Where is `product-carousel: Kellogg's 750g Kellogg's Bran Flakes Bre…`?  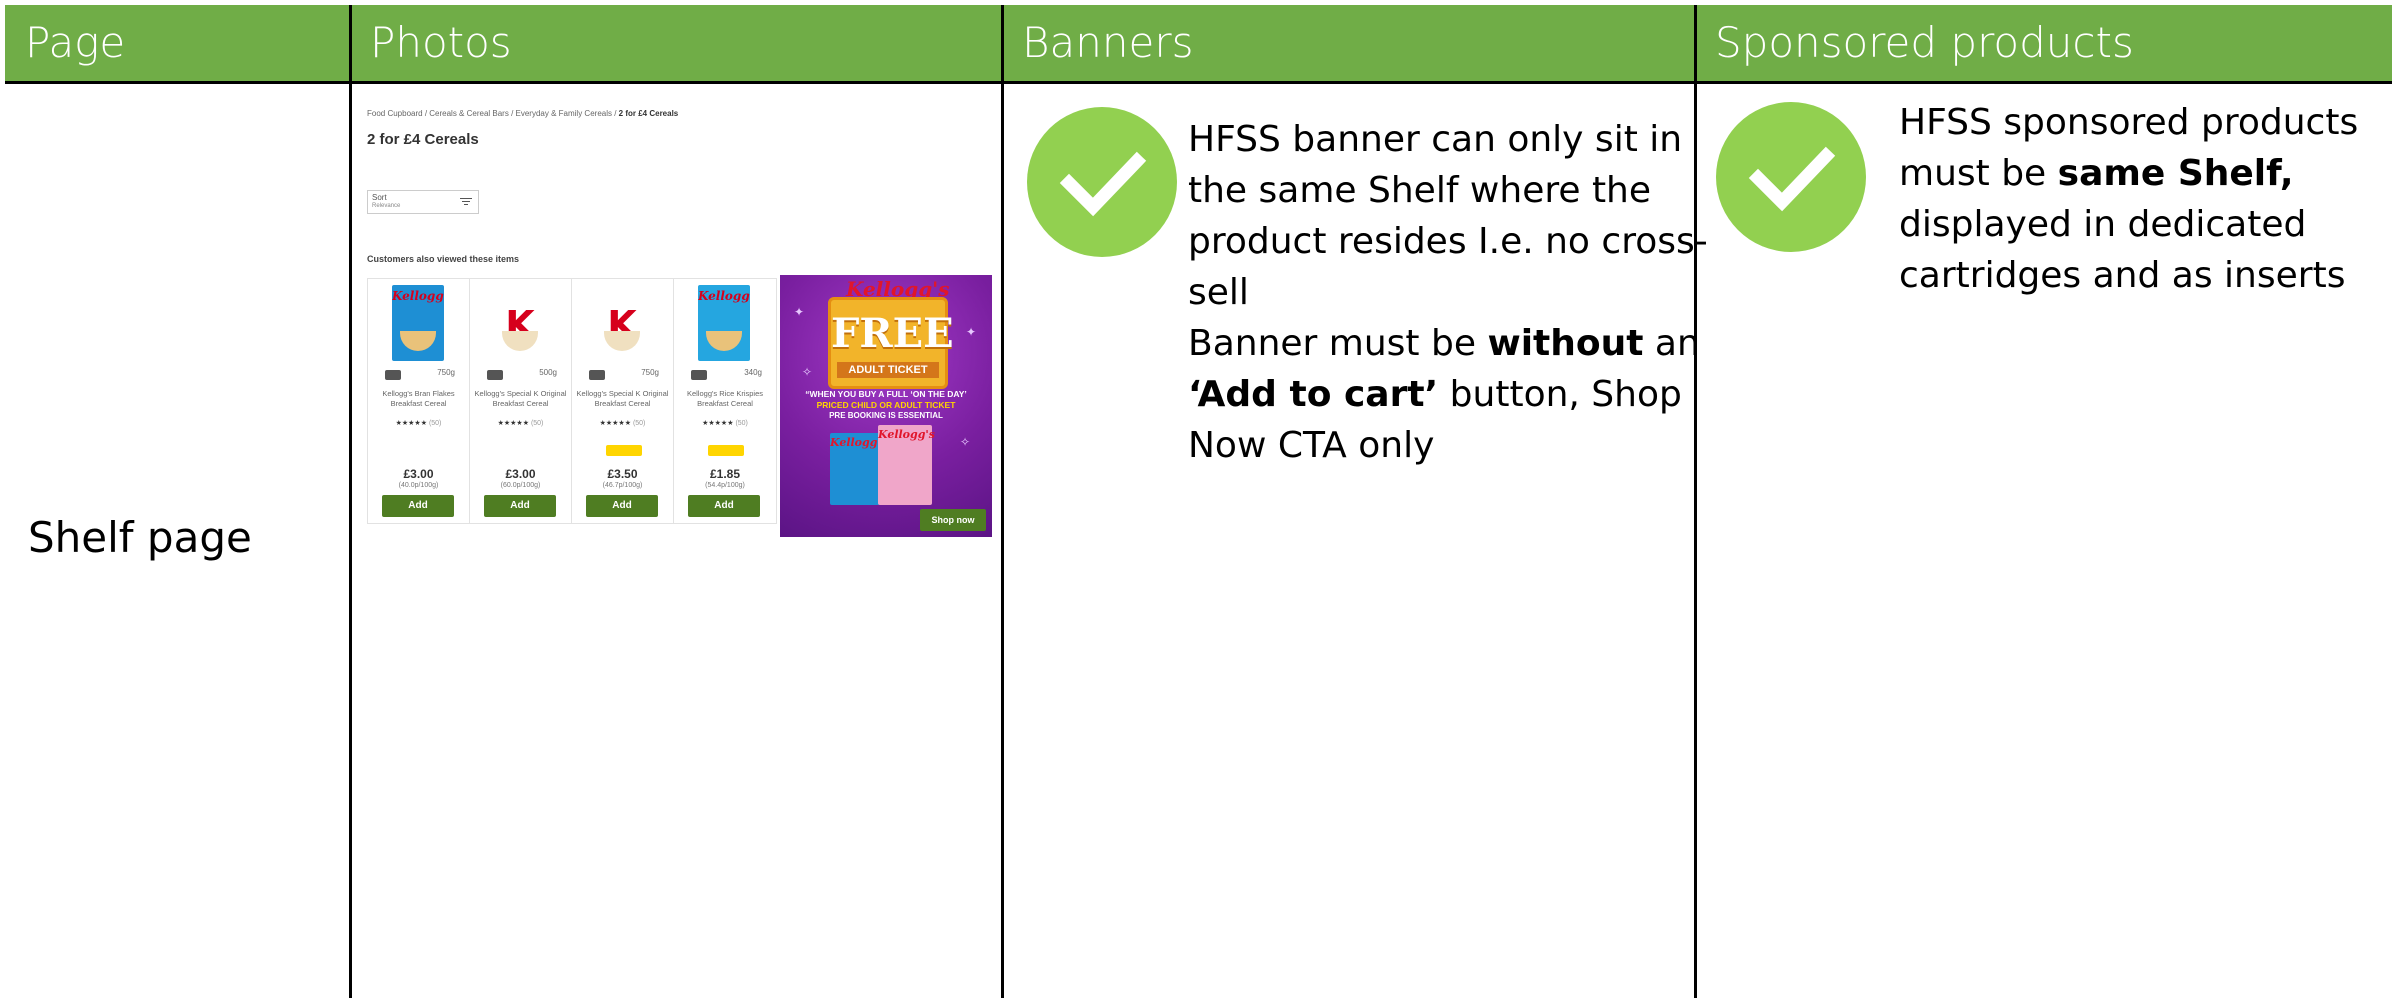 product-carousel: Kellogg's 750g Kellogg's Bran Flakes Bre… is located at coordinates (572, 401).